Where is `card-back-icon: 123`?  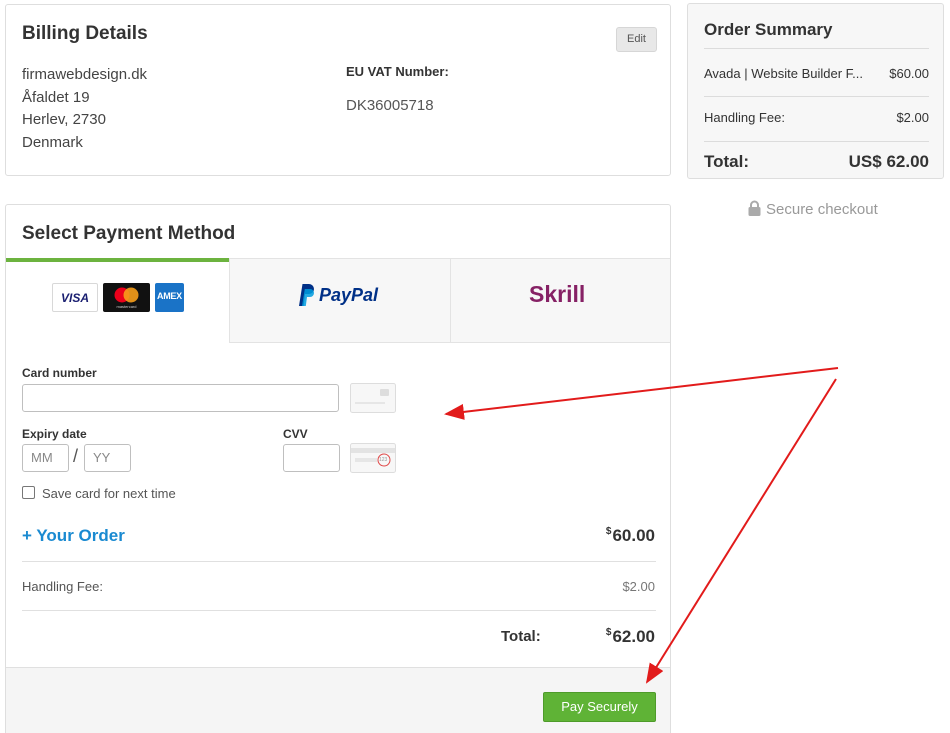
card-back-icon: 123 is located at coordinates (373, 460).